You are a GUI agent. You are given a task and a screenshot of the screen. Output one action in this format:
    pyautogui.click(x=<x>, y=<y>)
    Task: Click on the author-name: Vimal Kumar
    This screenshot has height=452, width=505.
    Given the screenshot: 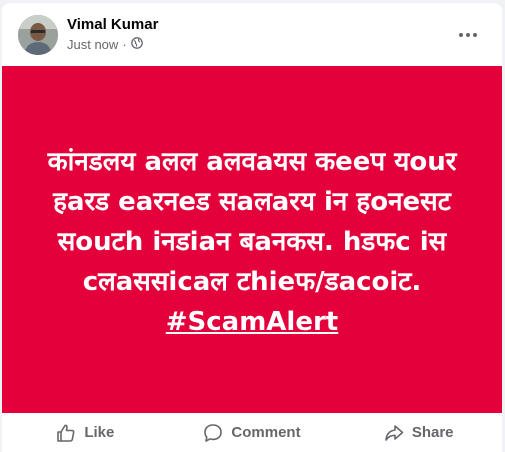 What is the action you would take?
    pyautogui.click(x=112, y=24)
    